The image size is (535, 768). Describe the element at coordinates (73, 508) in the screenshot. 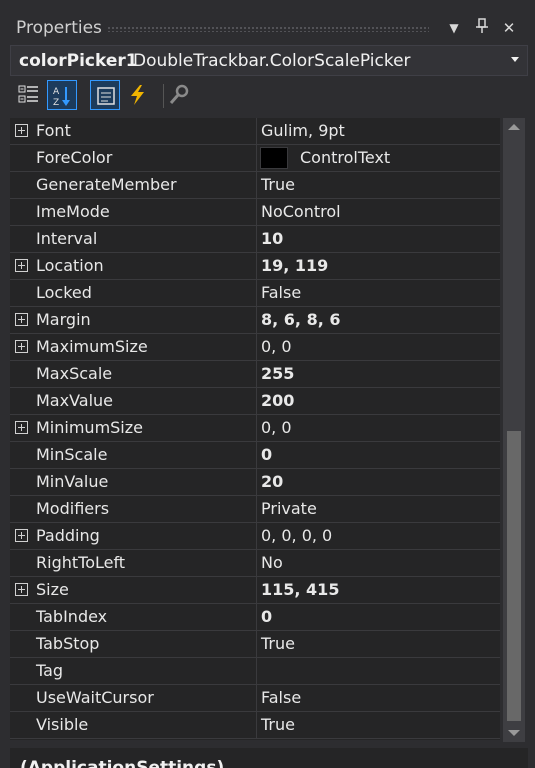

I see `property-name: Modifiers` at that location.